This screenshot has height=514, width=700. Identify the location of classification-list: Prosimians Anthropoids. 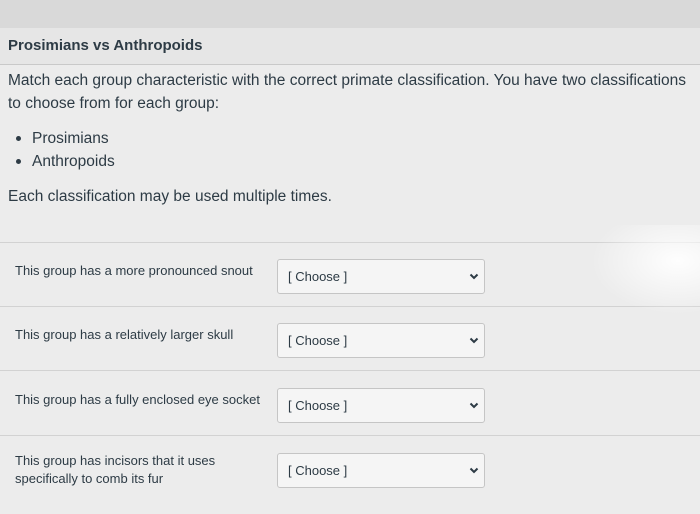
(65, 150).